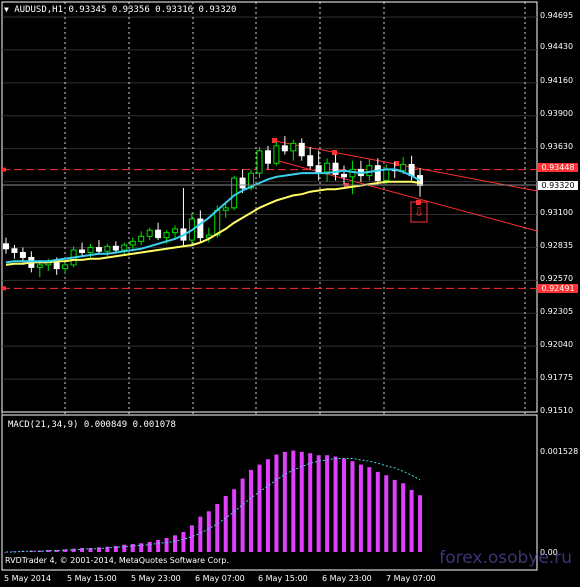 Image resolution: width=580 pixels, height=587 pixels. I want to click on price-tick: 0.94430, so click(557, 46).